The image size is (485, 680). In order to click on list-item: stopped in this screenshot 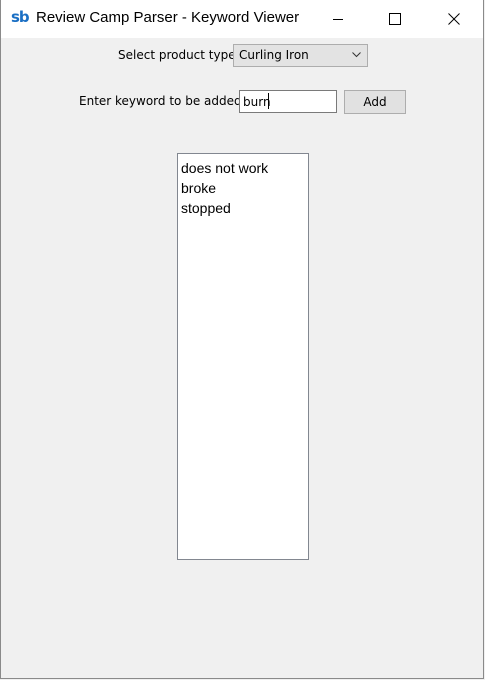, I will do `click(243, 208)`.